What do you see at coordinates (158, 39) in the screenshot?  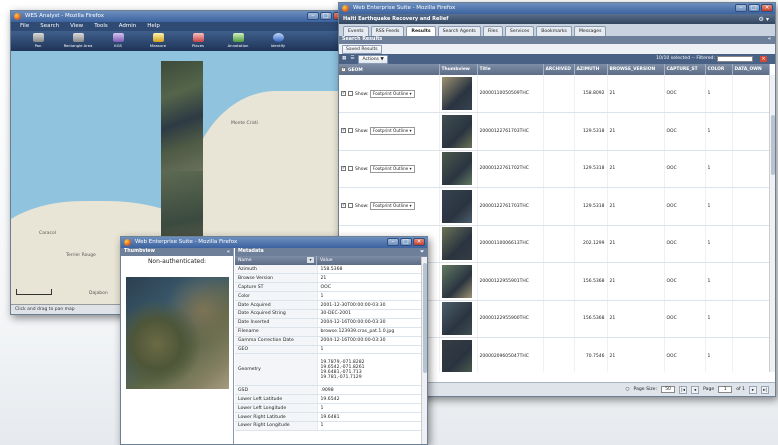 I see `measure-tool: Measure` at bounding box center [158, 39].